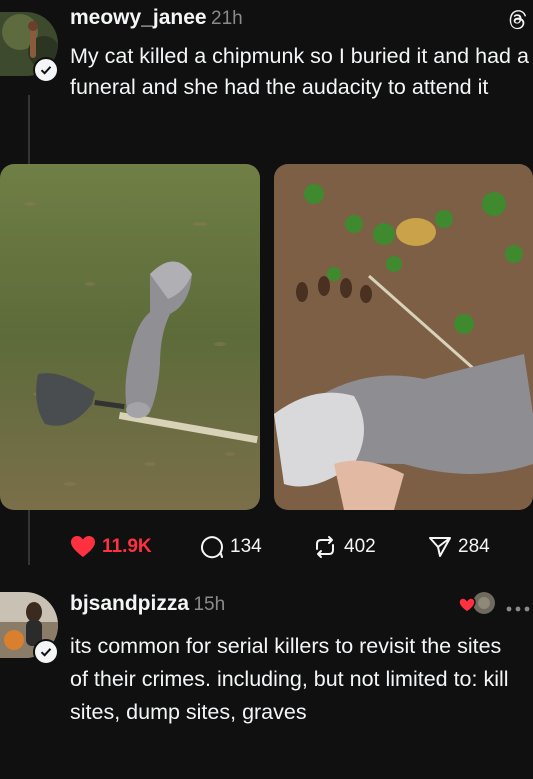 The width and height of the screenshot is (533, 779). I want to click on reply-username: bjsandpizza, so click(129, 603).